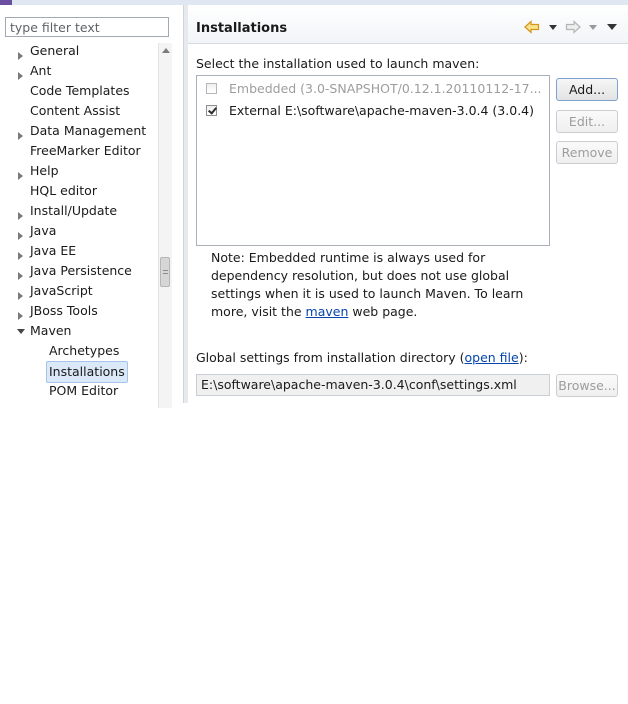 The height and width of the screenshot is (704, 628). I want to click on tree-item-label: Installations, so click(87, 372).